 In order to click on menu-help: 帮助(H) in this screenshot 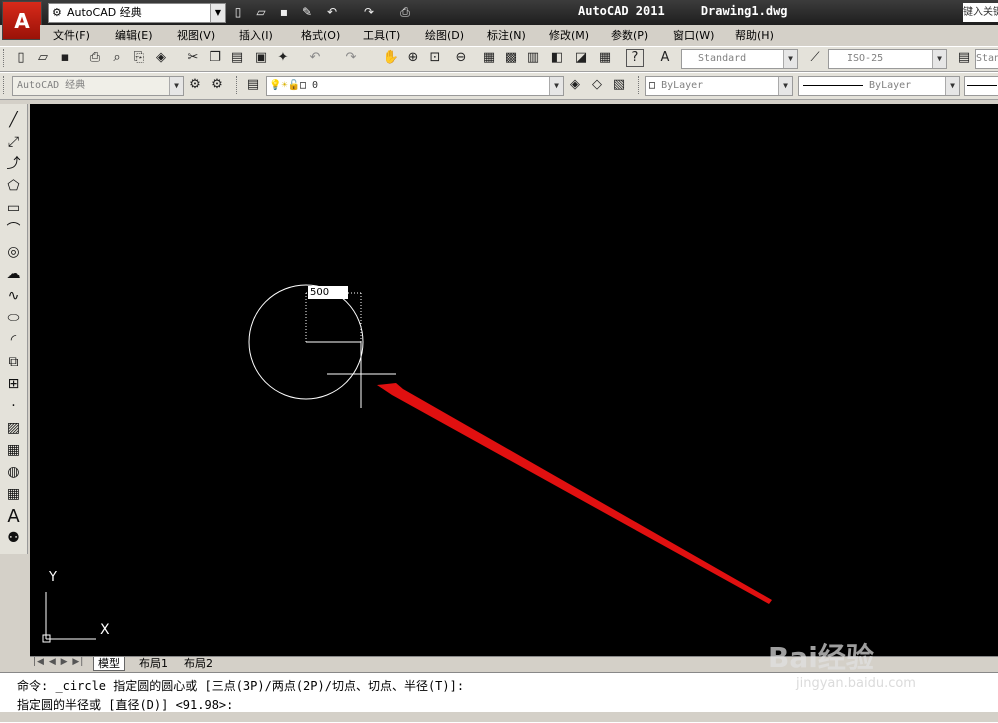, I will do `click(754, 35)`.